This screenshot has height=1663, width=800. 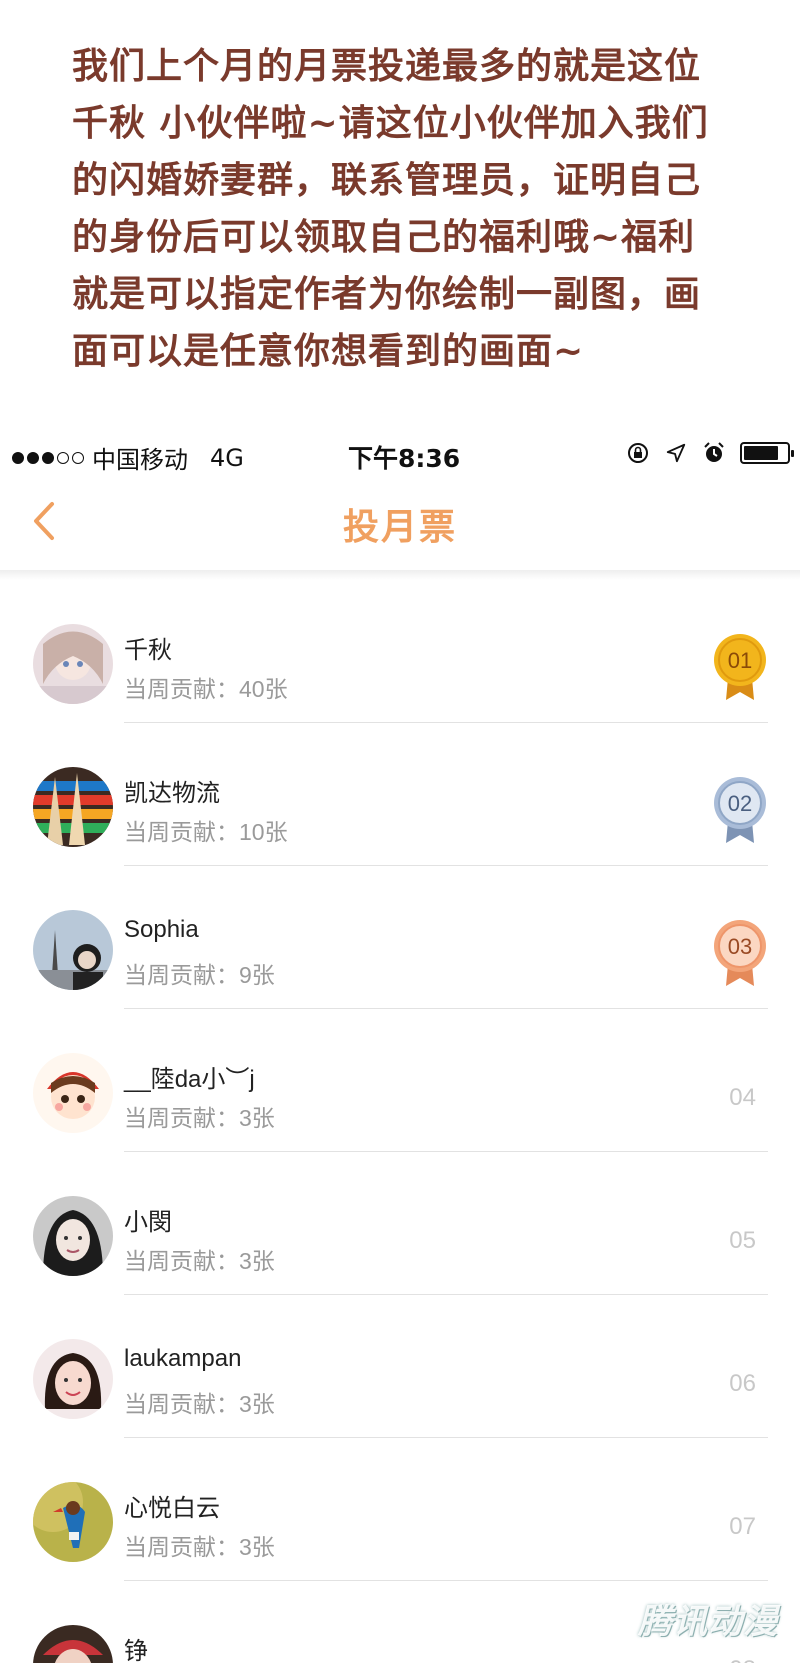 I want to click on gold-medal-icon: 01, so click(x=740, y=667).